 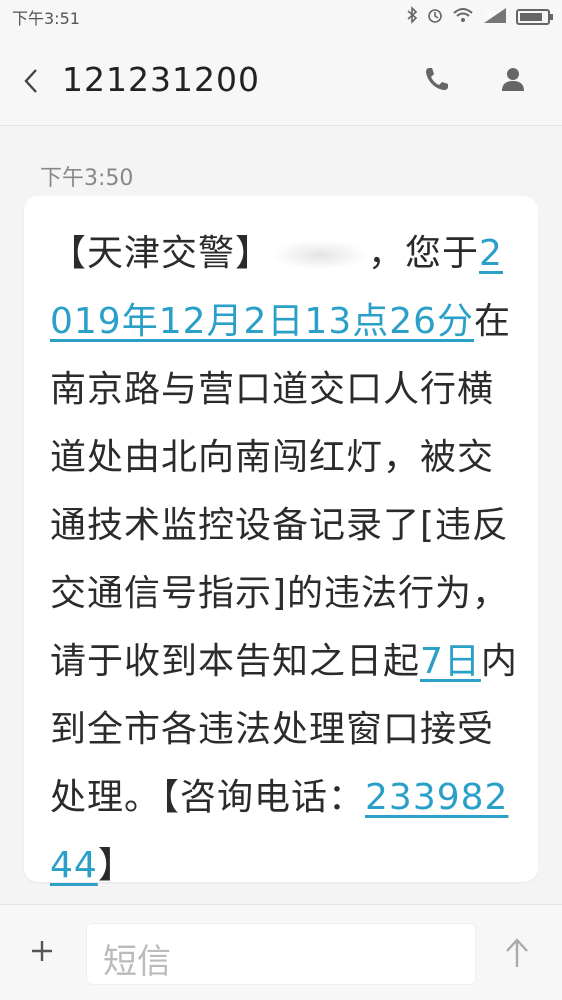 I want to click on redacted-name, so click(x=320, y=255).